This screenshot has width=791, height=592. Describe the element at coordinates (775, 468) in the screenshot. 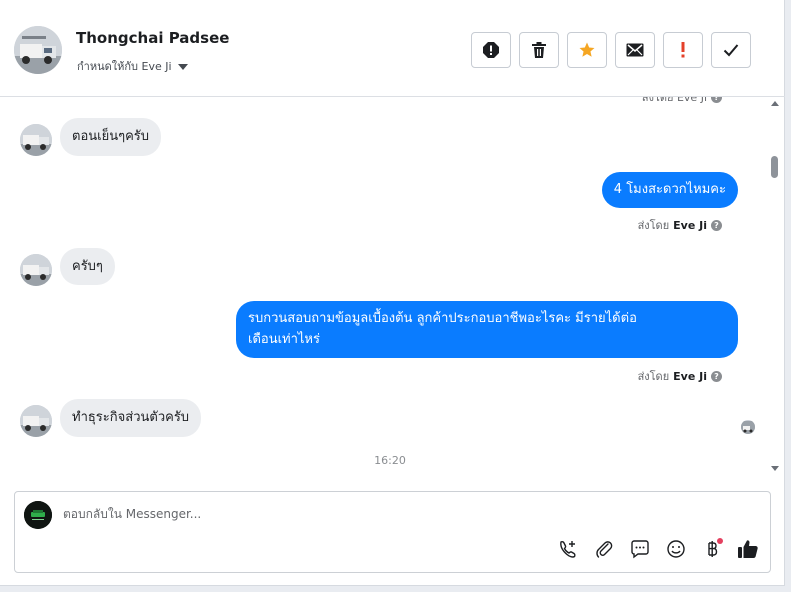

I see `scroll-down-icon` at that location.